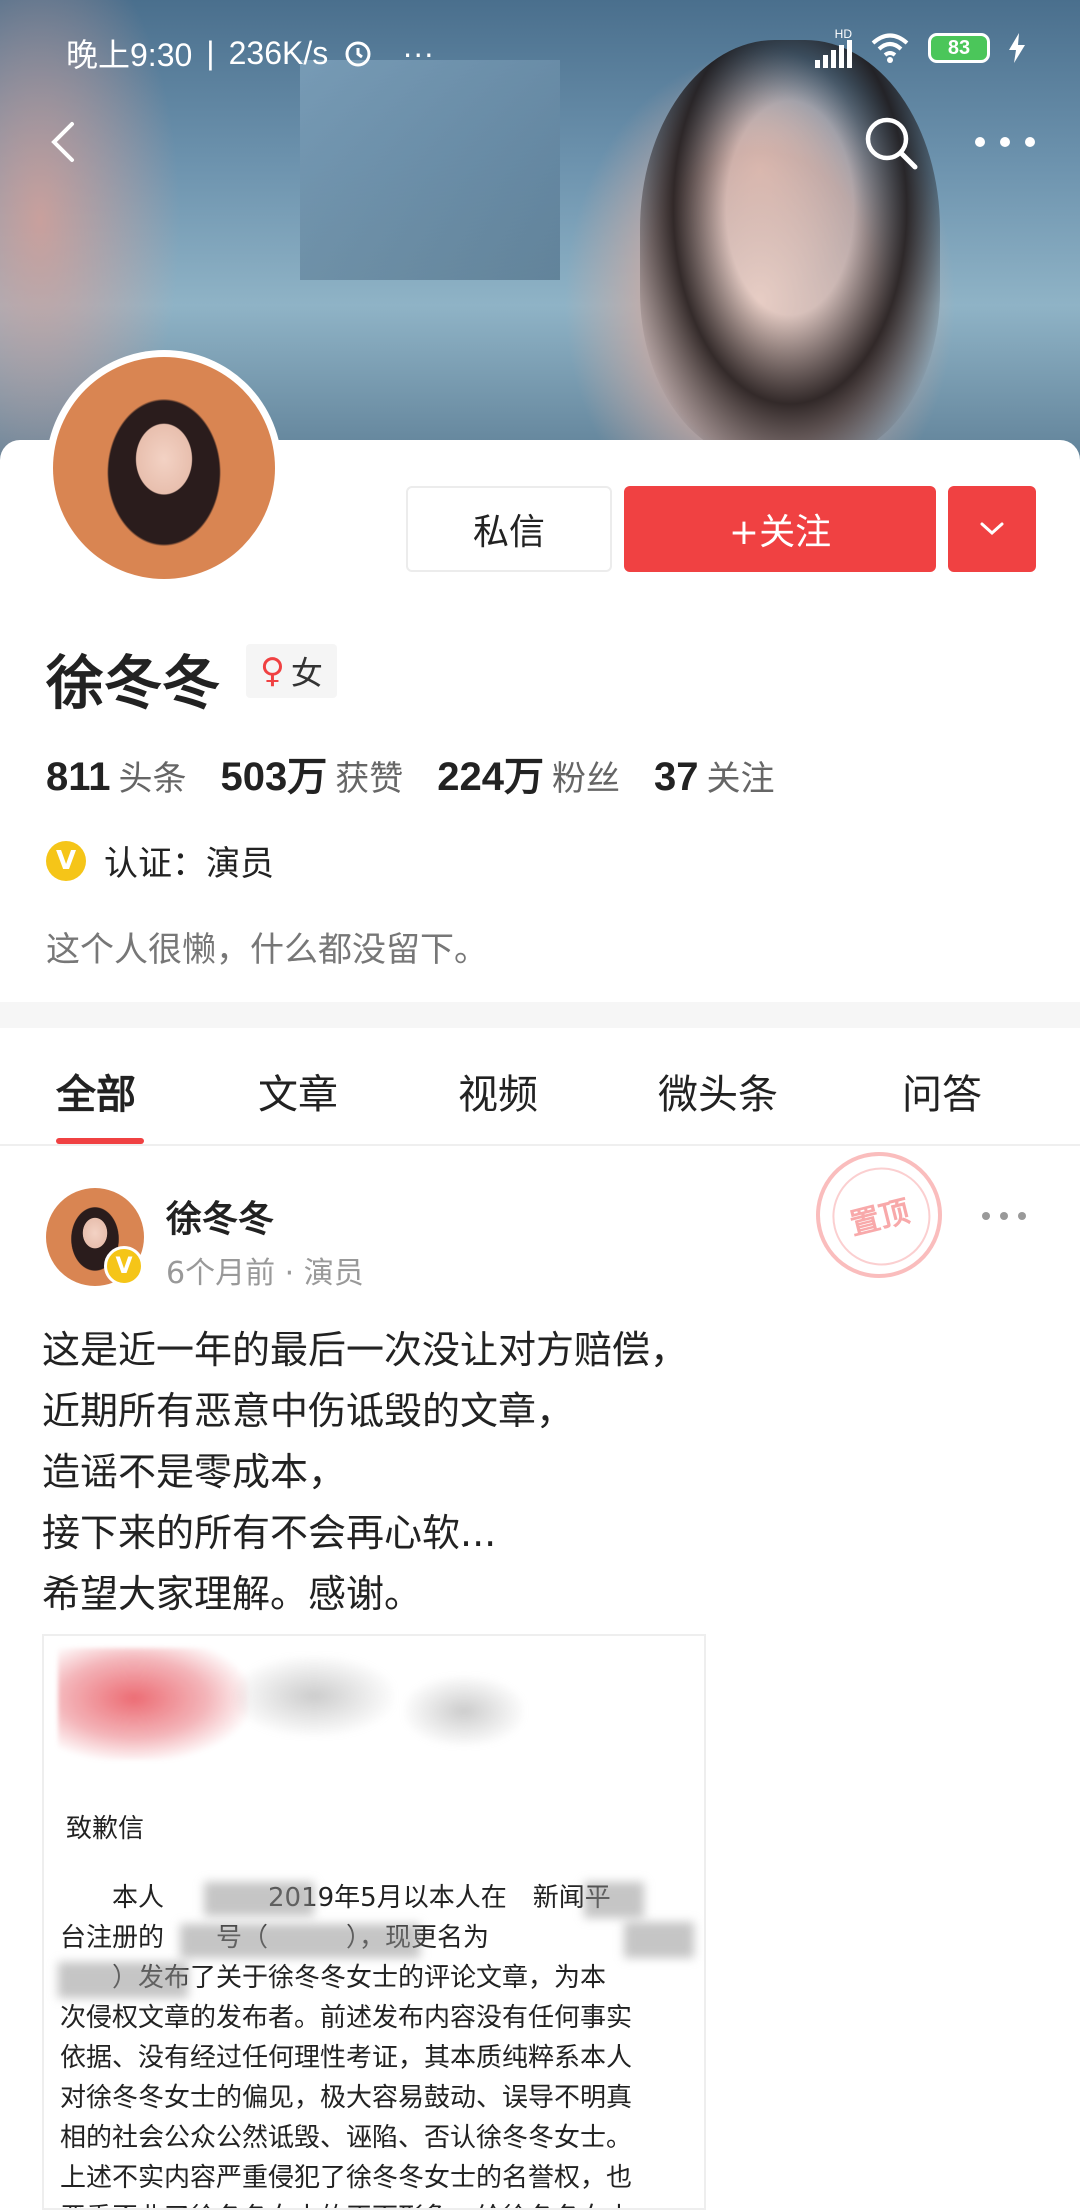 This screenshot has width=1080, height=2210. I want to click on letter-line: 相的社会公众公然诋毁、诬陷、否认徐冬冬女士。, so click(346, 2138).